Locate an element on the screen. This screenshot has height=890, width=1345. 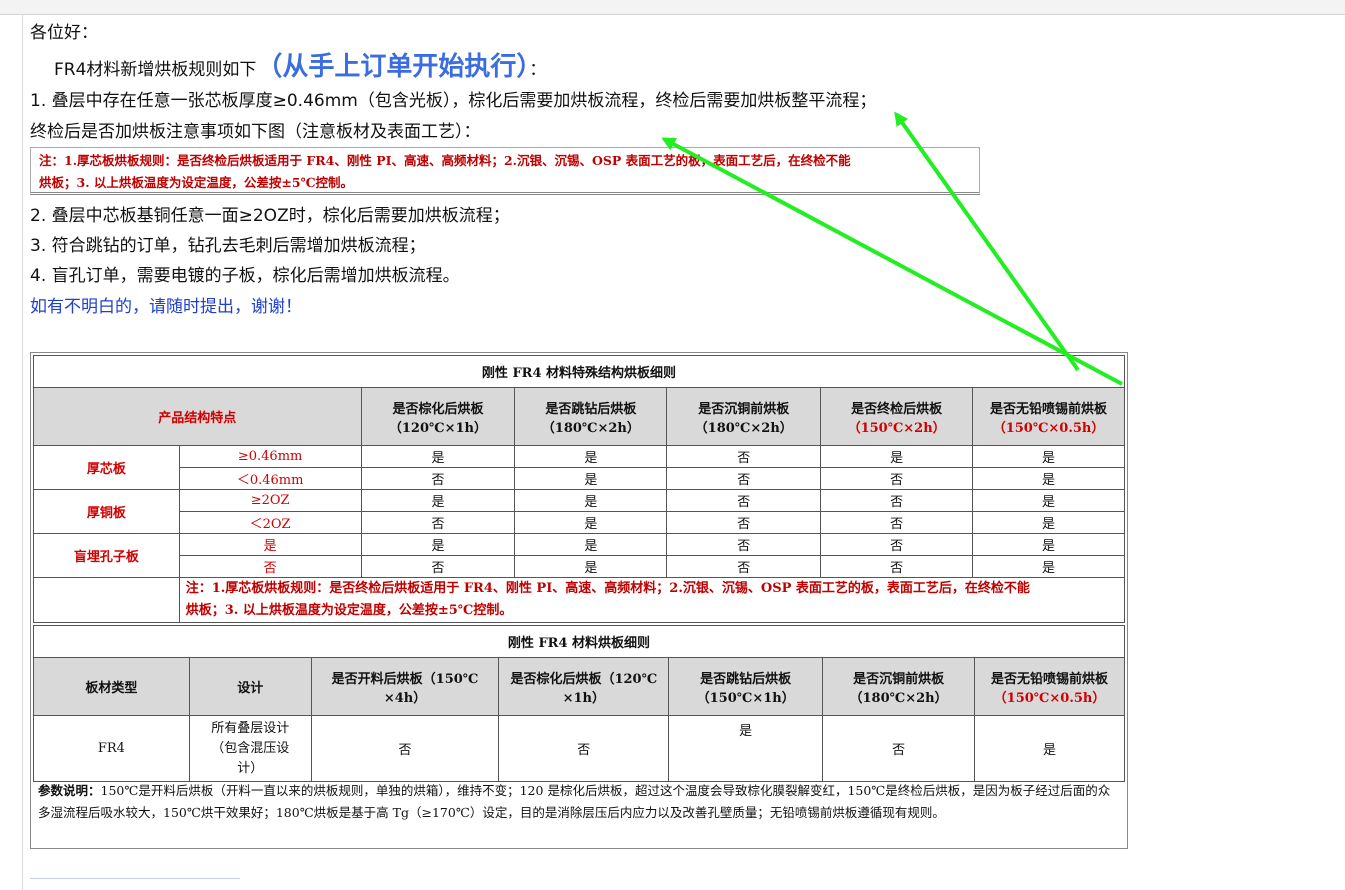
annotation-arrows is located at coordinates (892, 248).